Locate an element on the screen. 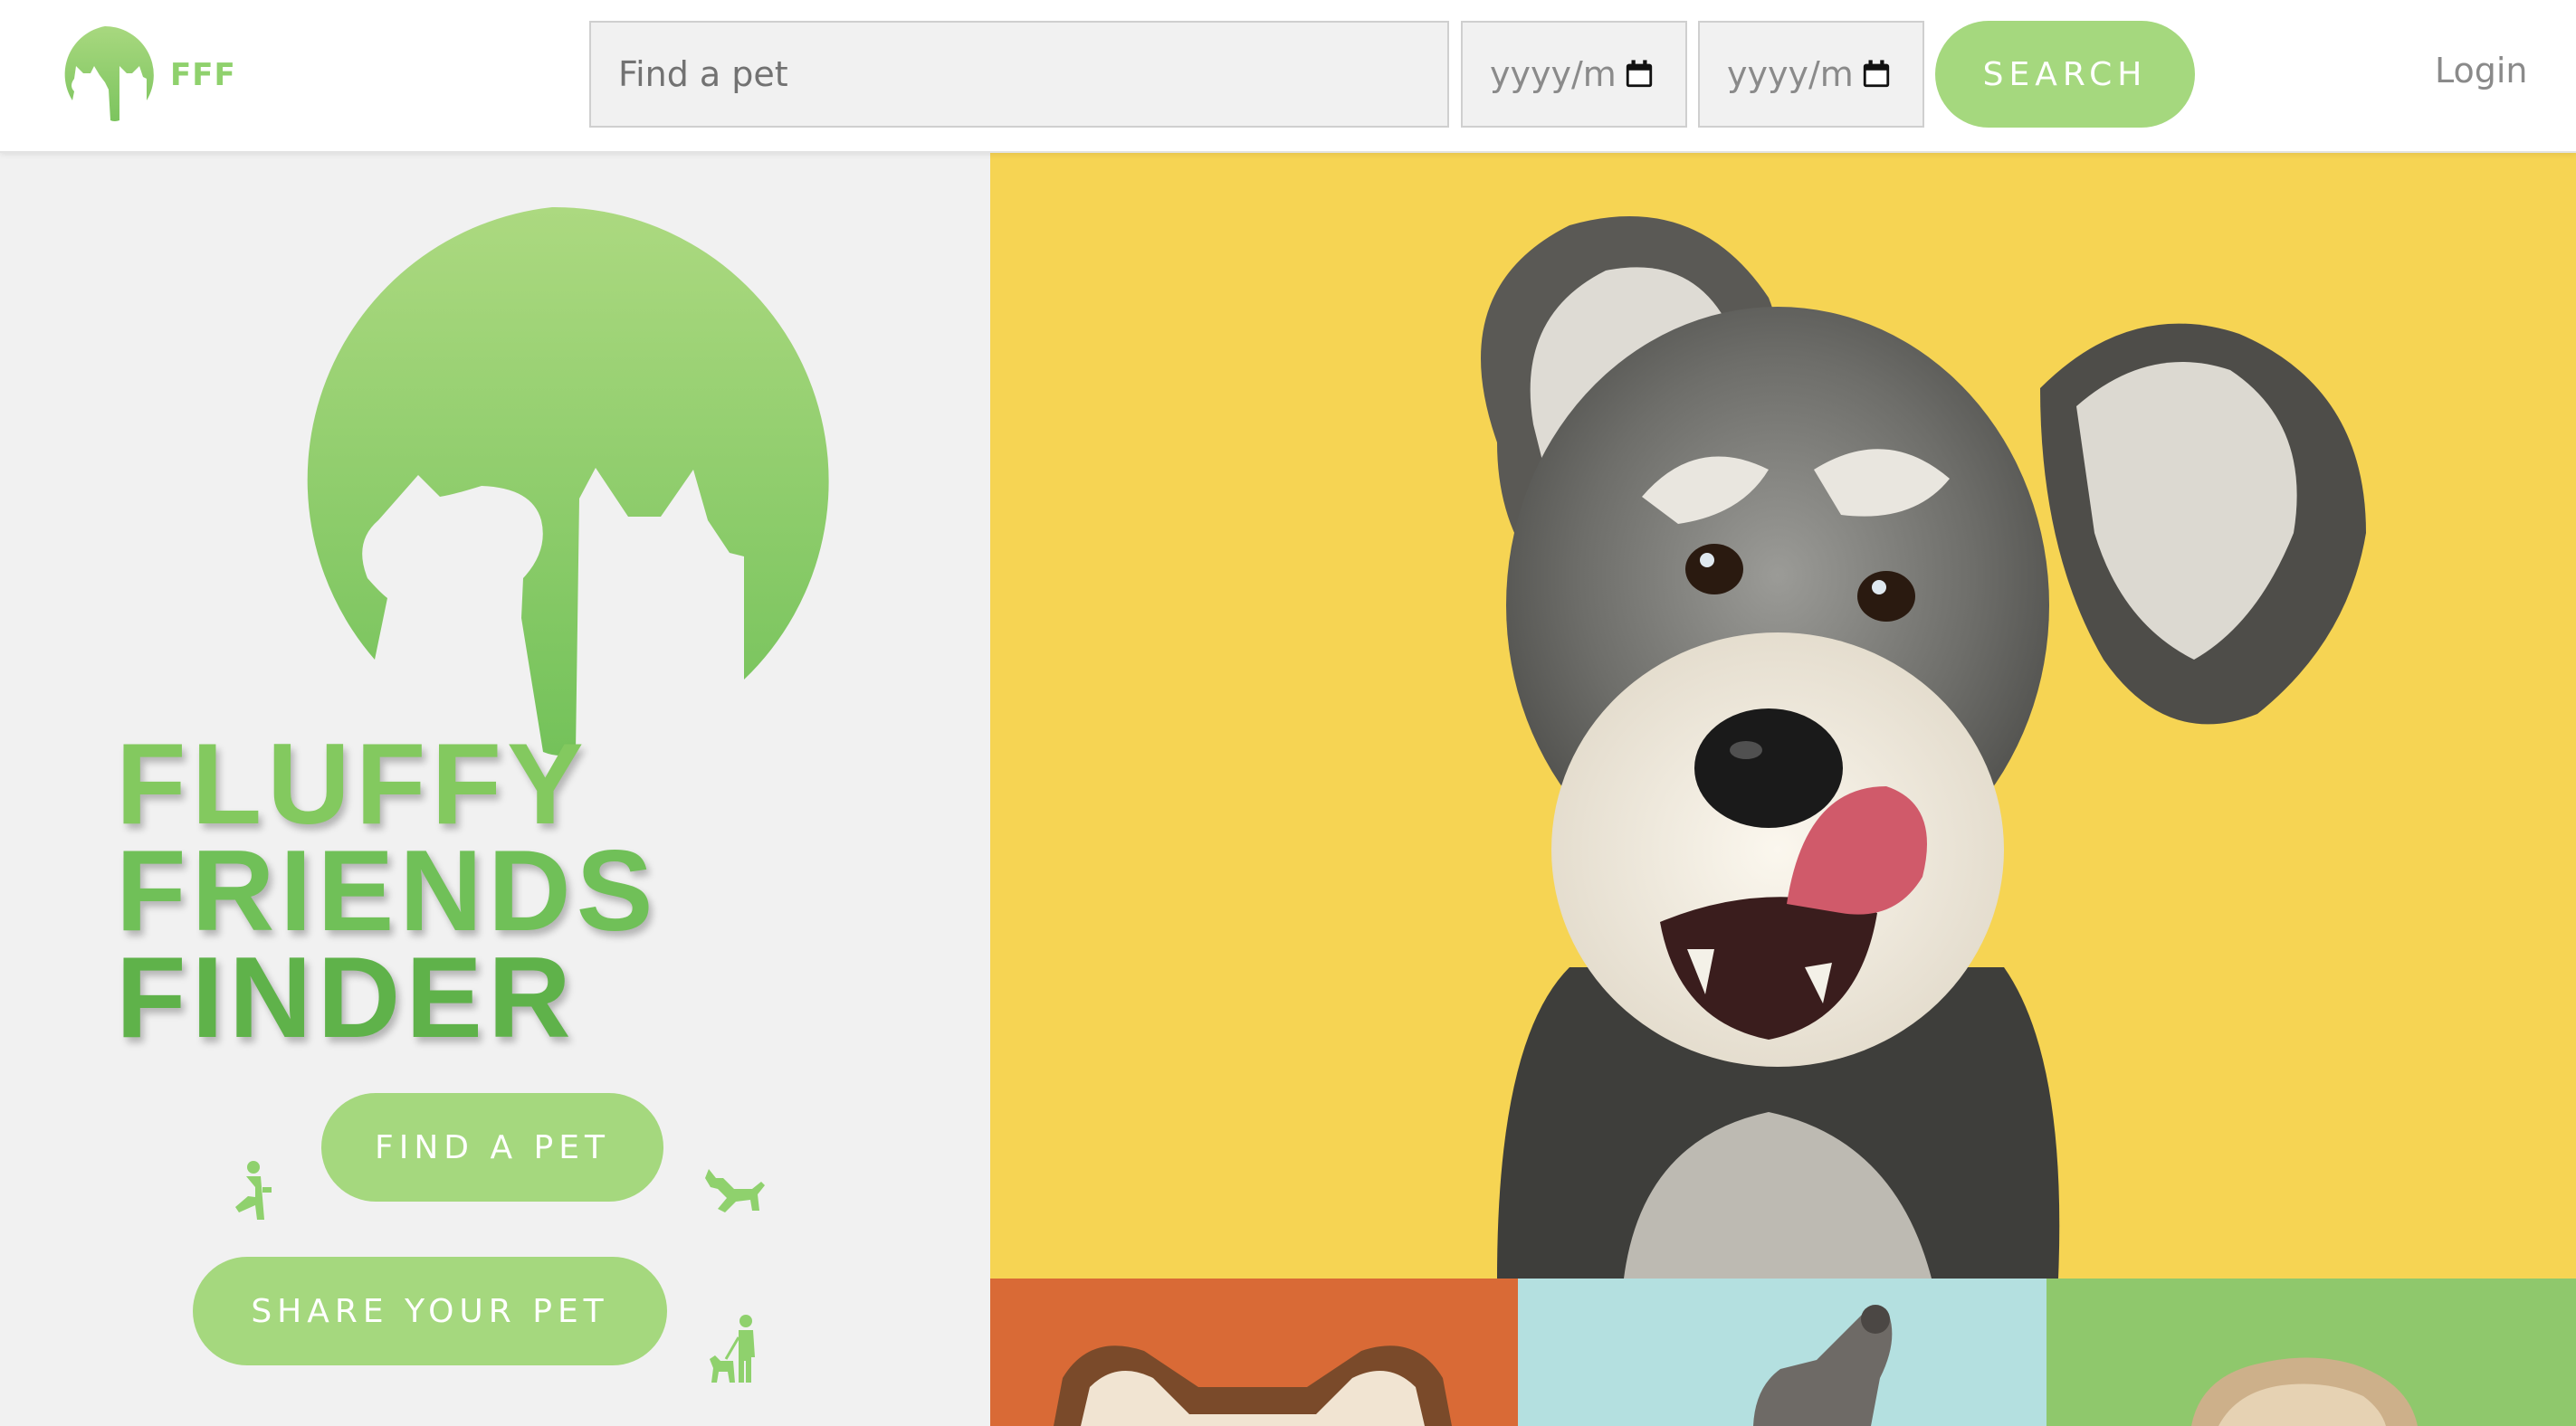 The height and width of the screenshot is (1426, 2576). find-a-pet-button: FIND A PET is located at coordinates (492, 1147).